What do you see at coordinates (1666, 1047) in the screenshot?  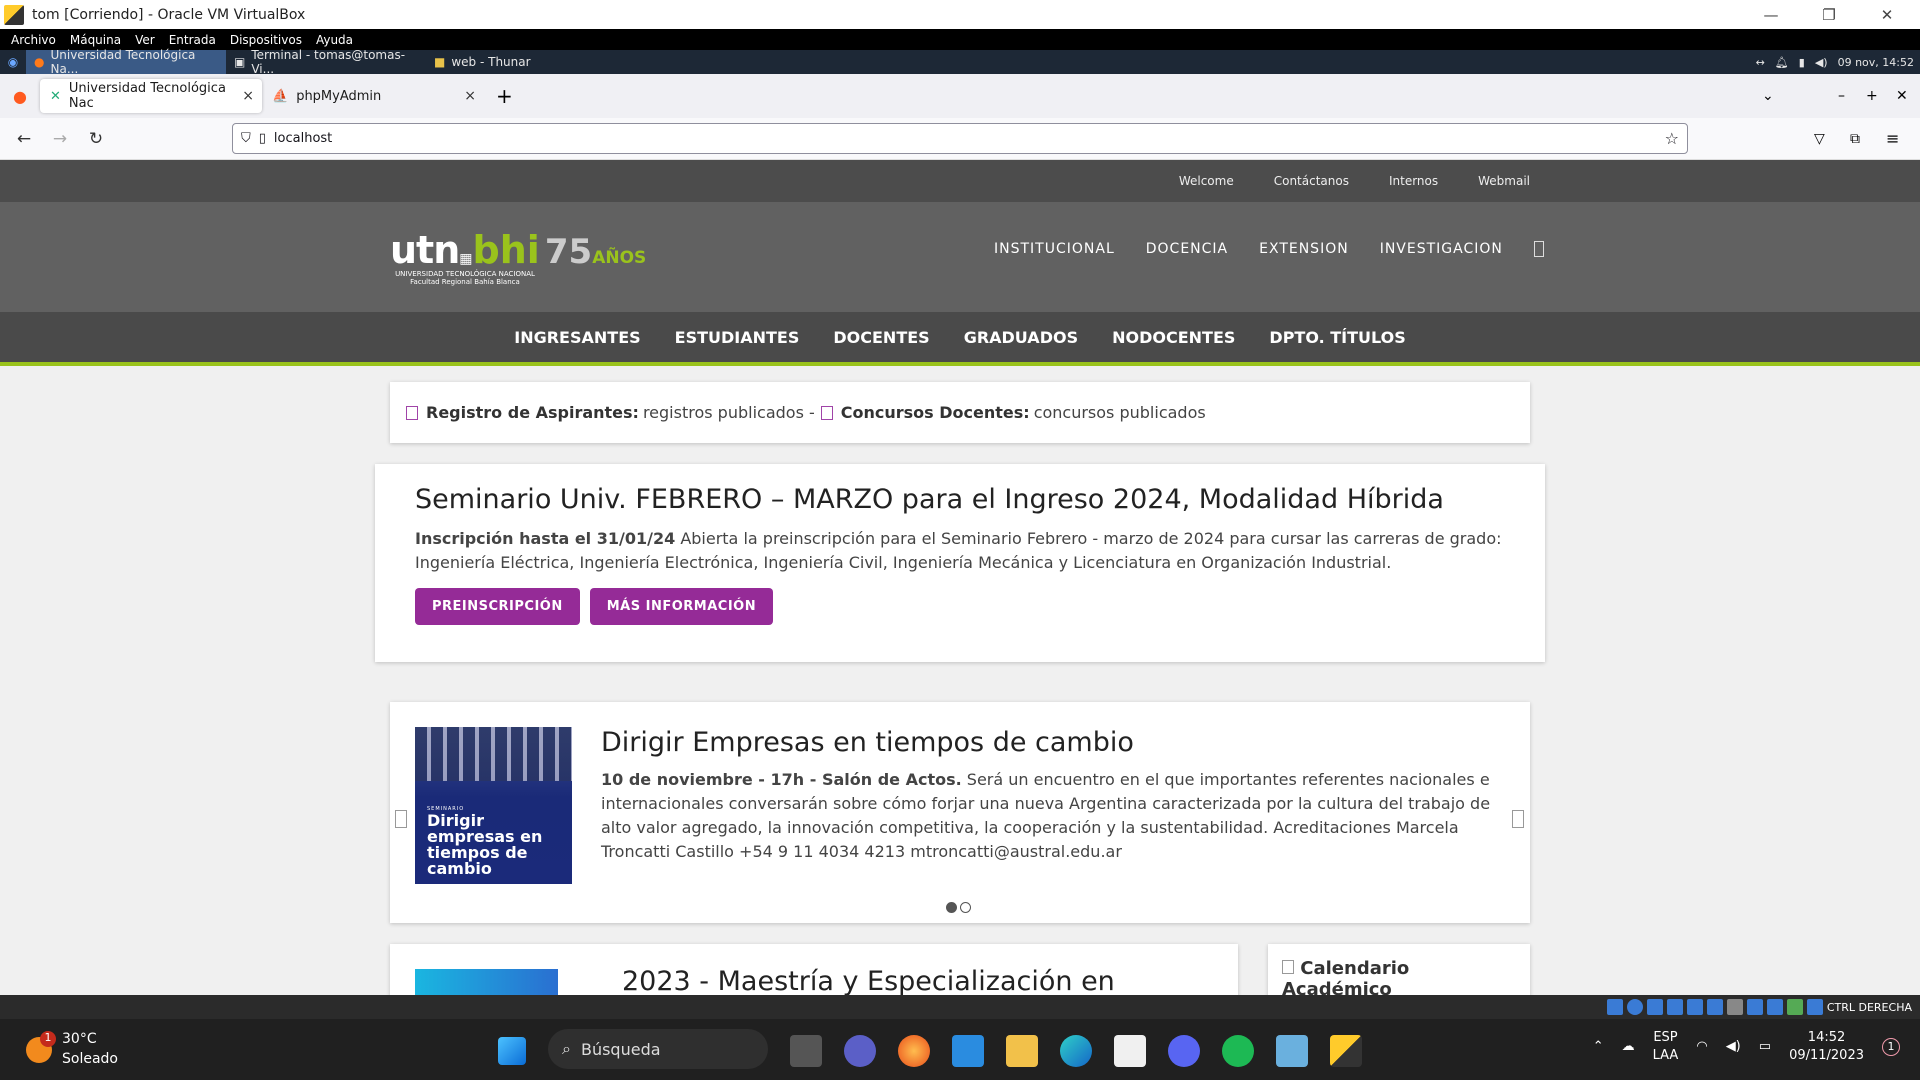 I see `language-indicator: ESP LAA` at bounding box center [1666, 1047].